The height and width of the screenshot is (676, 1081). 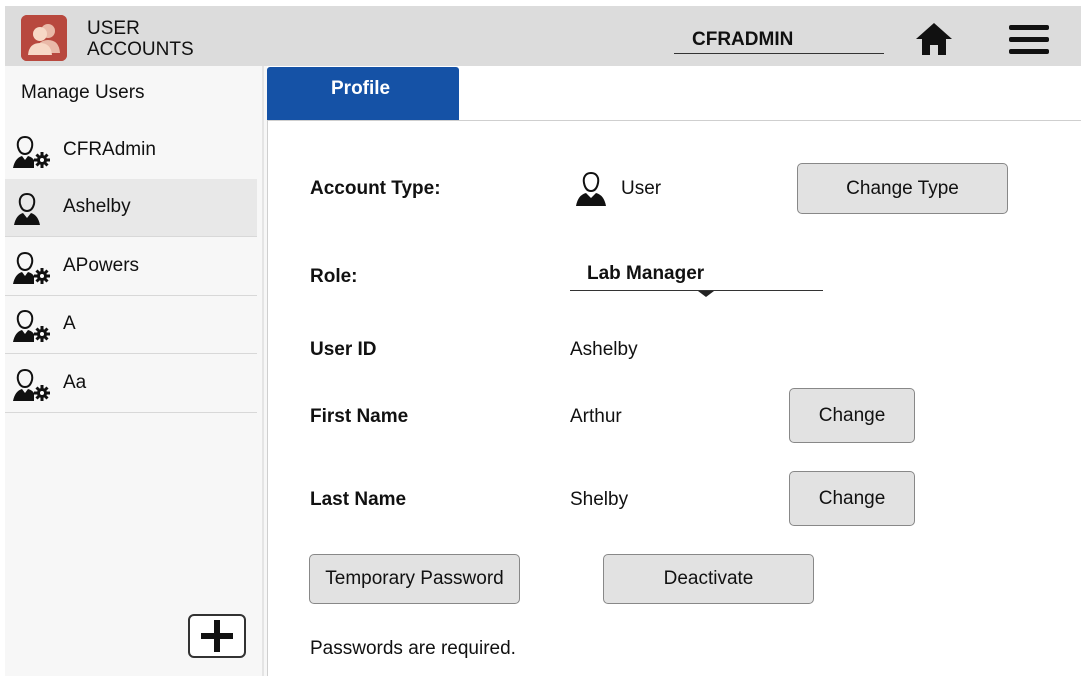 I want to click on tab-profile: Profile, so click(x=363, y=93).